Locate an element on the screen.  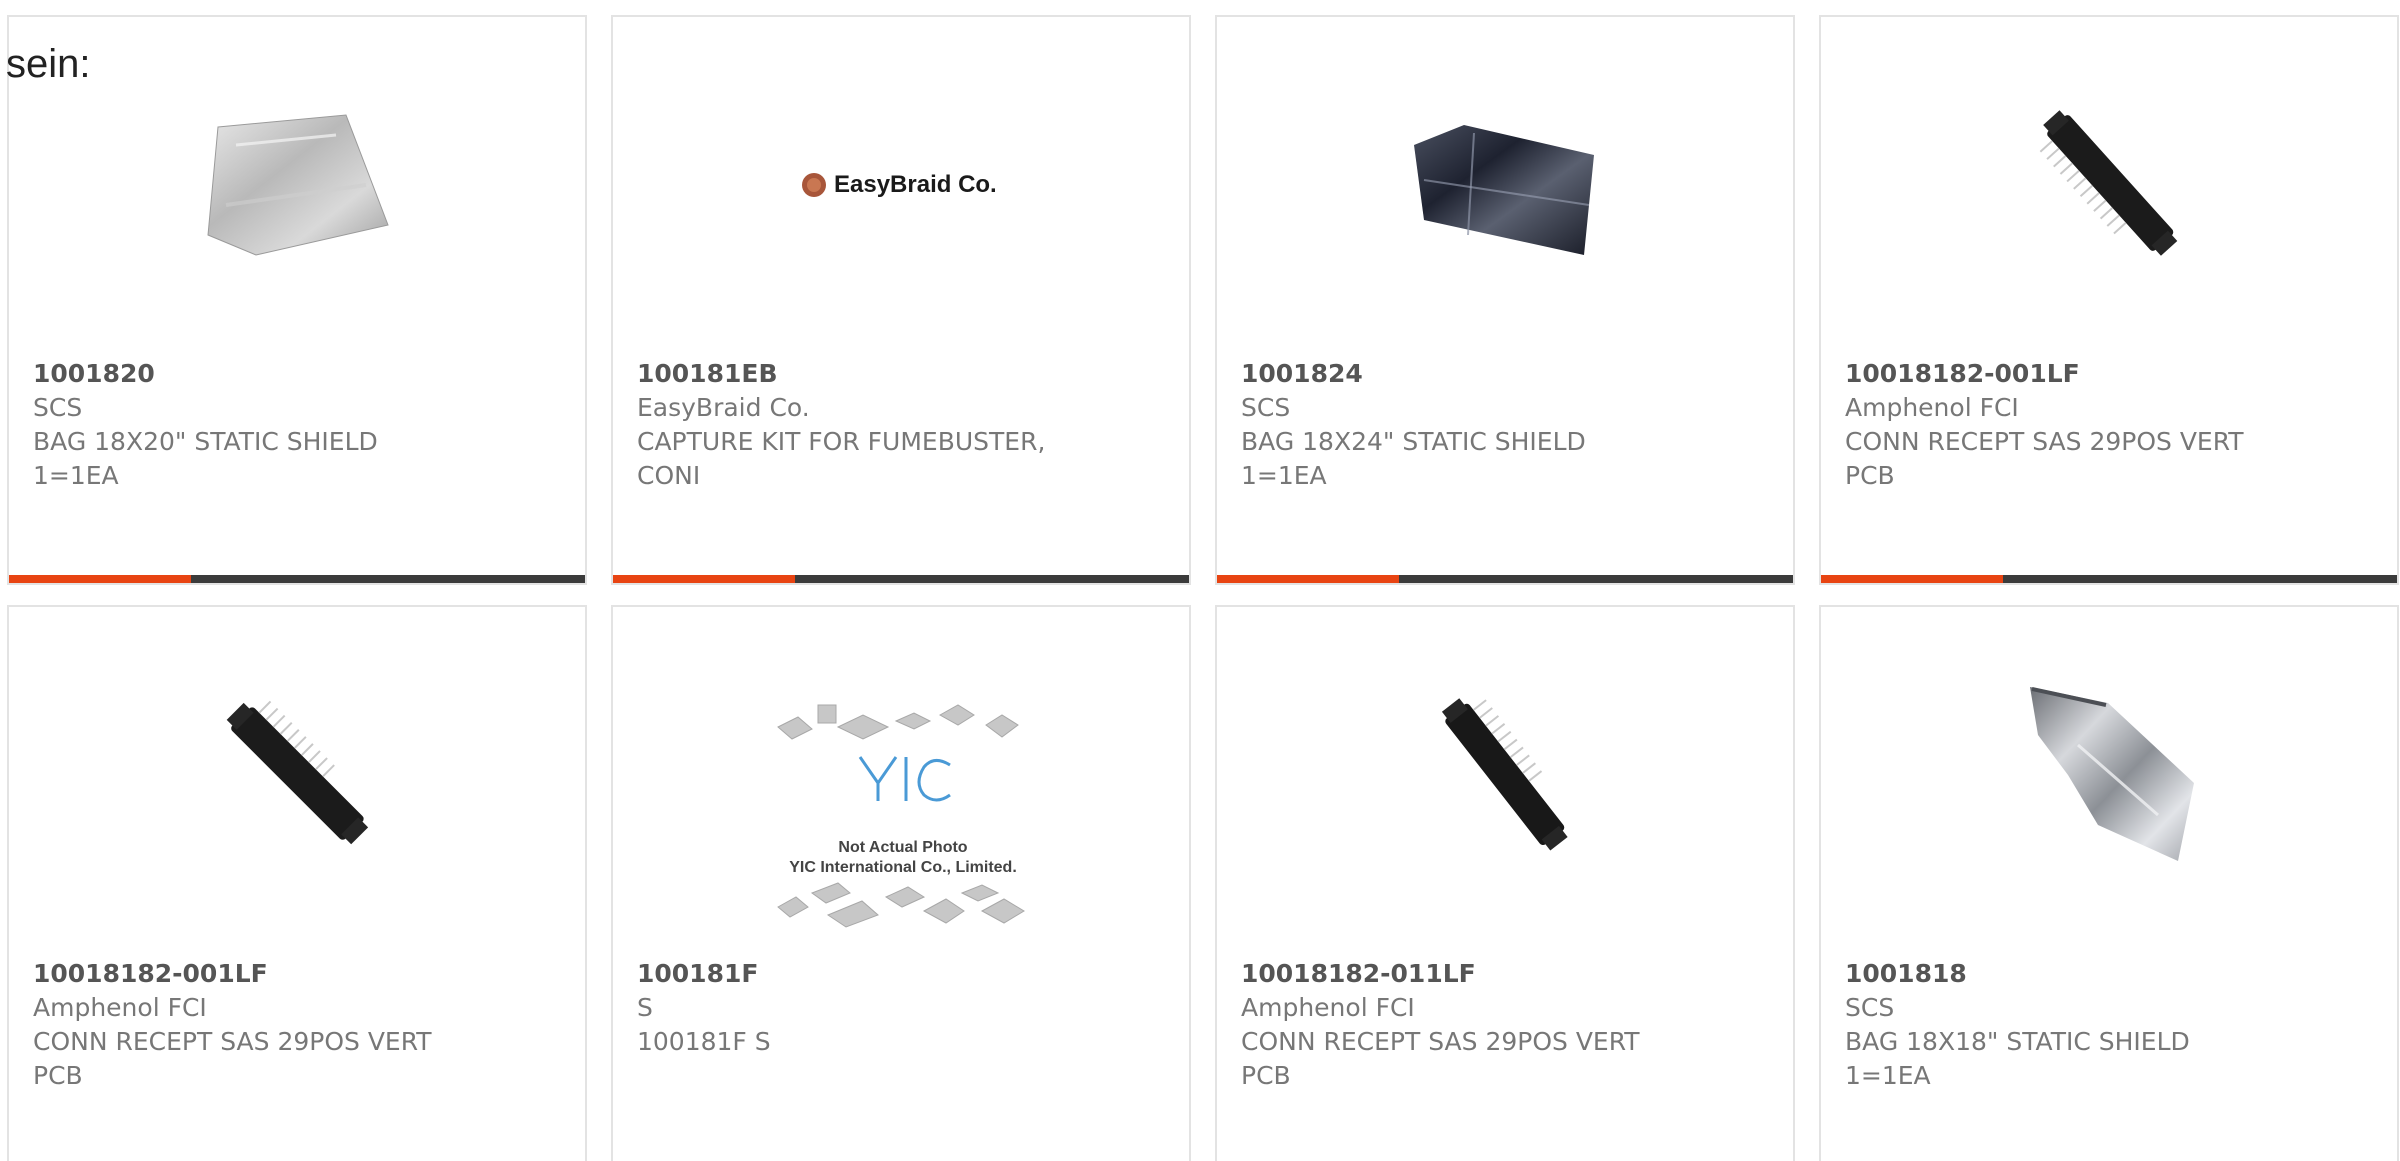
description-extra: CONI is located at coordinates (669, 475).